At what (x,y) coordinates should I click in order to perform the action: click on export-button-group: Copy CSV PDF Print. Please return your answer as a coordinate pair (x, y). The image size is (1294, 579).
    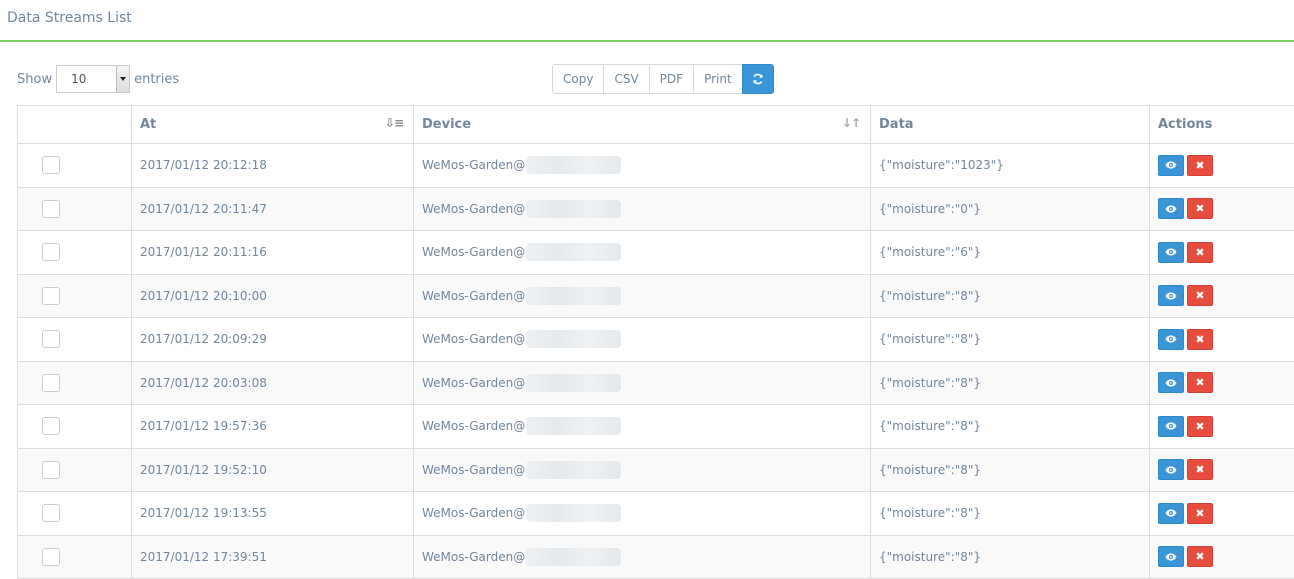
    Looking at the image, I should click on (663, 79).